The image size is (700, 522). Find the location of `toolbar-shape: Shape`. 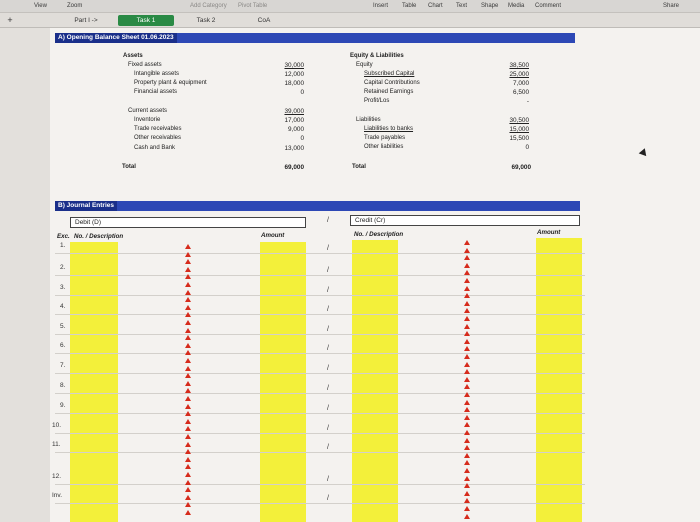

toolbar-shape: Shape is located at coordinates (489, 6).